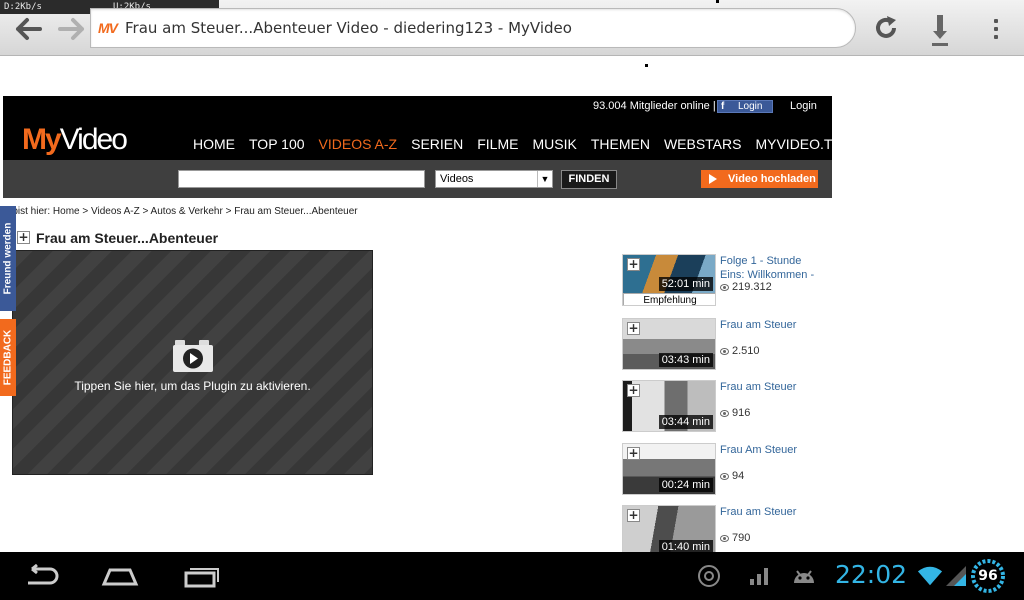 Image resolution: width=1024 pixels, height=600 pixels. I want to click on video-thumbnail: + 03:44 min, so click(669, 406).